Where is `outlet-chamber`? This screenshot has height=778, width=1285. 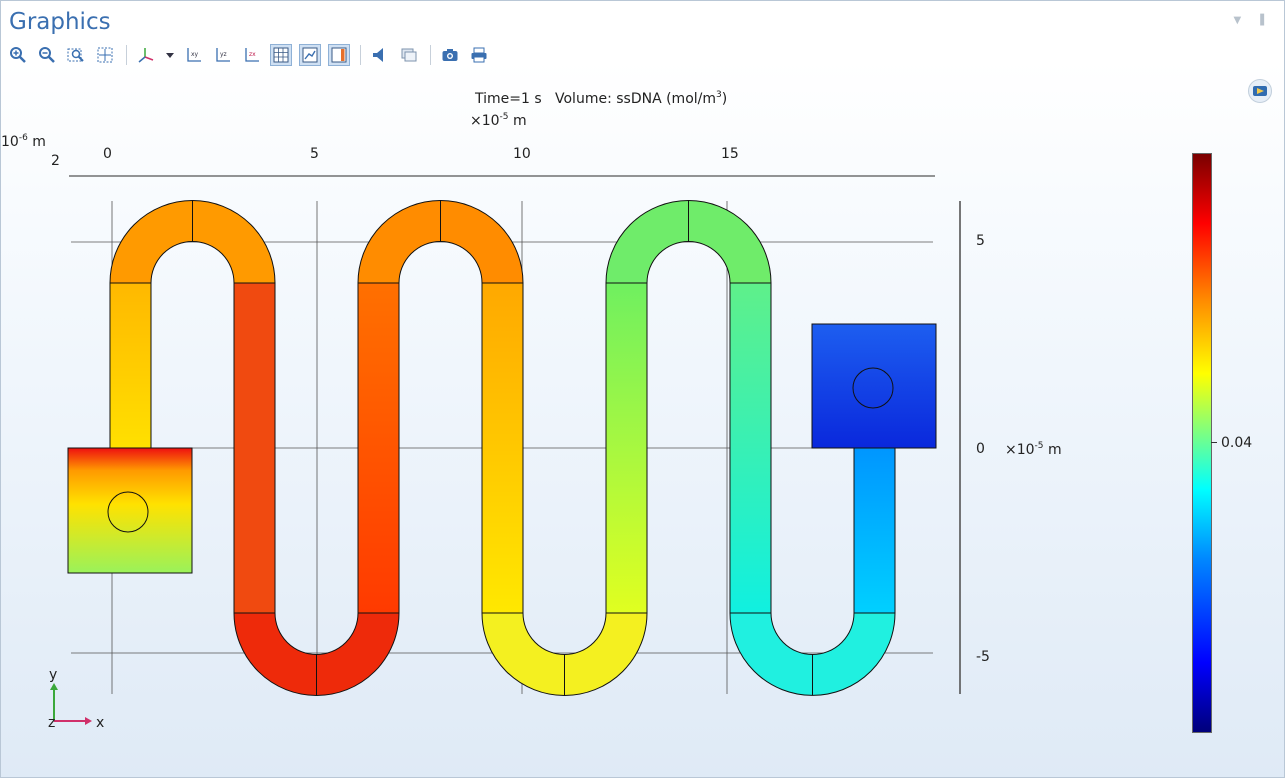
outlet-chamber is located at coordinates (874, 386).